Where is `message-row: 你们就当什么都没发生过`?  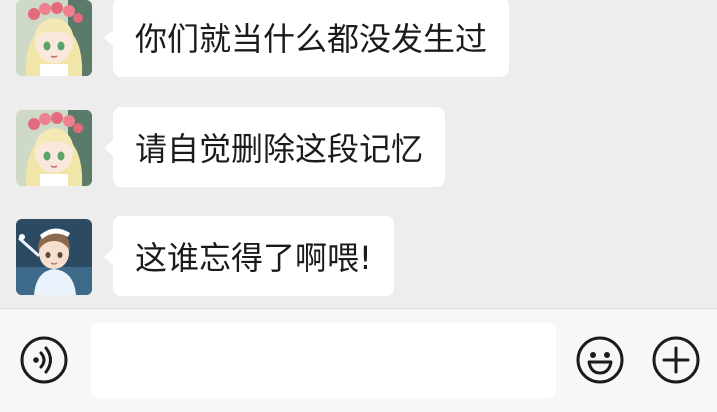
message-row: 你们就当什么都没发生过 is located at coordinates (263, 38).